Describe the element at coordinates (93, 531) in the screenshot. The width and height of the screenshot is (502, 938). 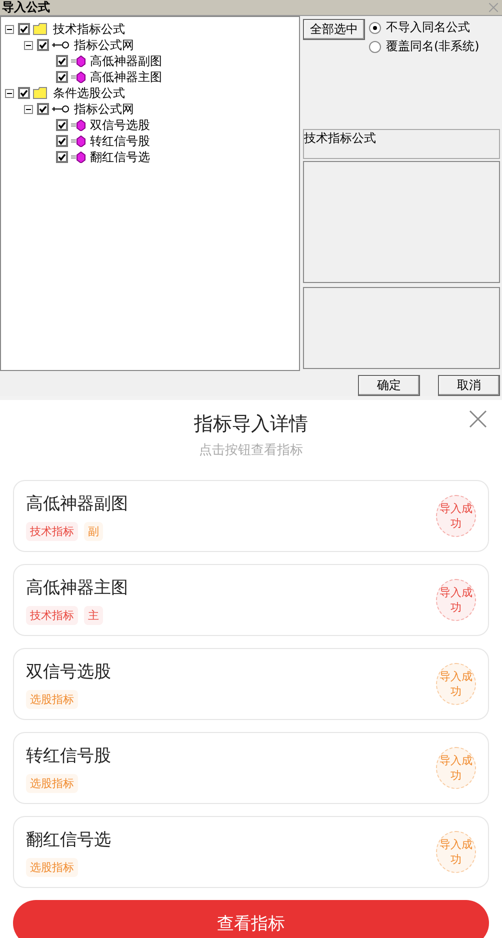
I see `indicator-tag: 副` at that location.